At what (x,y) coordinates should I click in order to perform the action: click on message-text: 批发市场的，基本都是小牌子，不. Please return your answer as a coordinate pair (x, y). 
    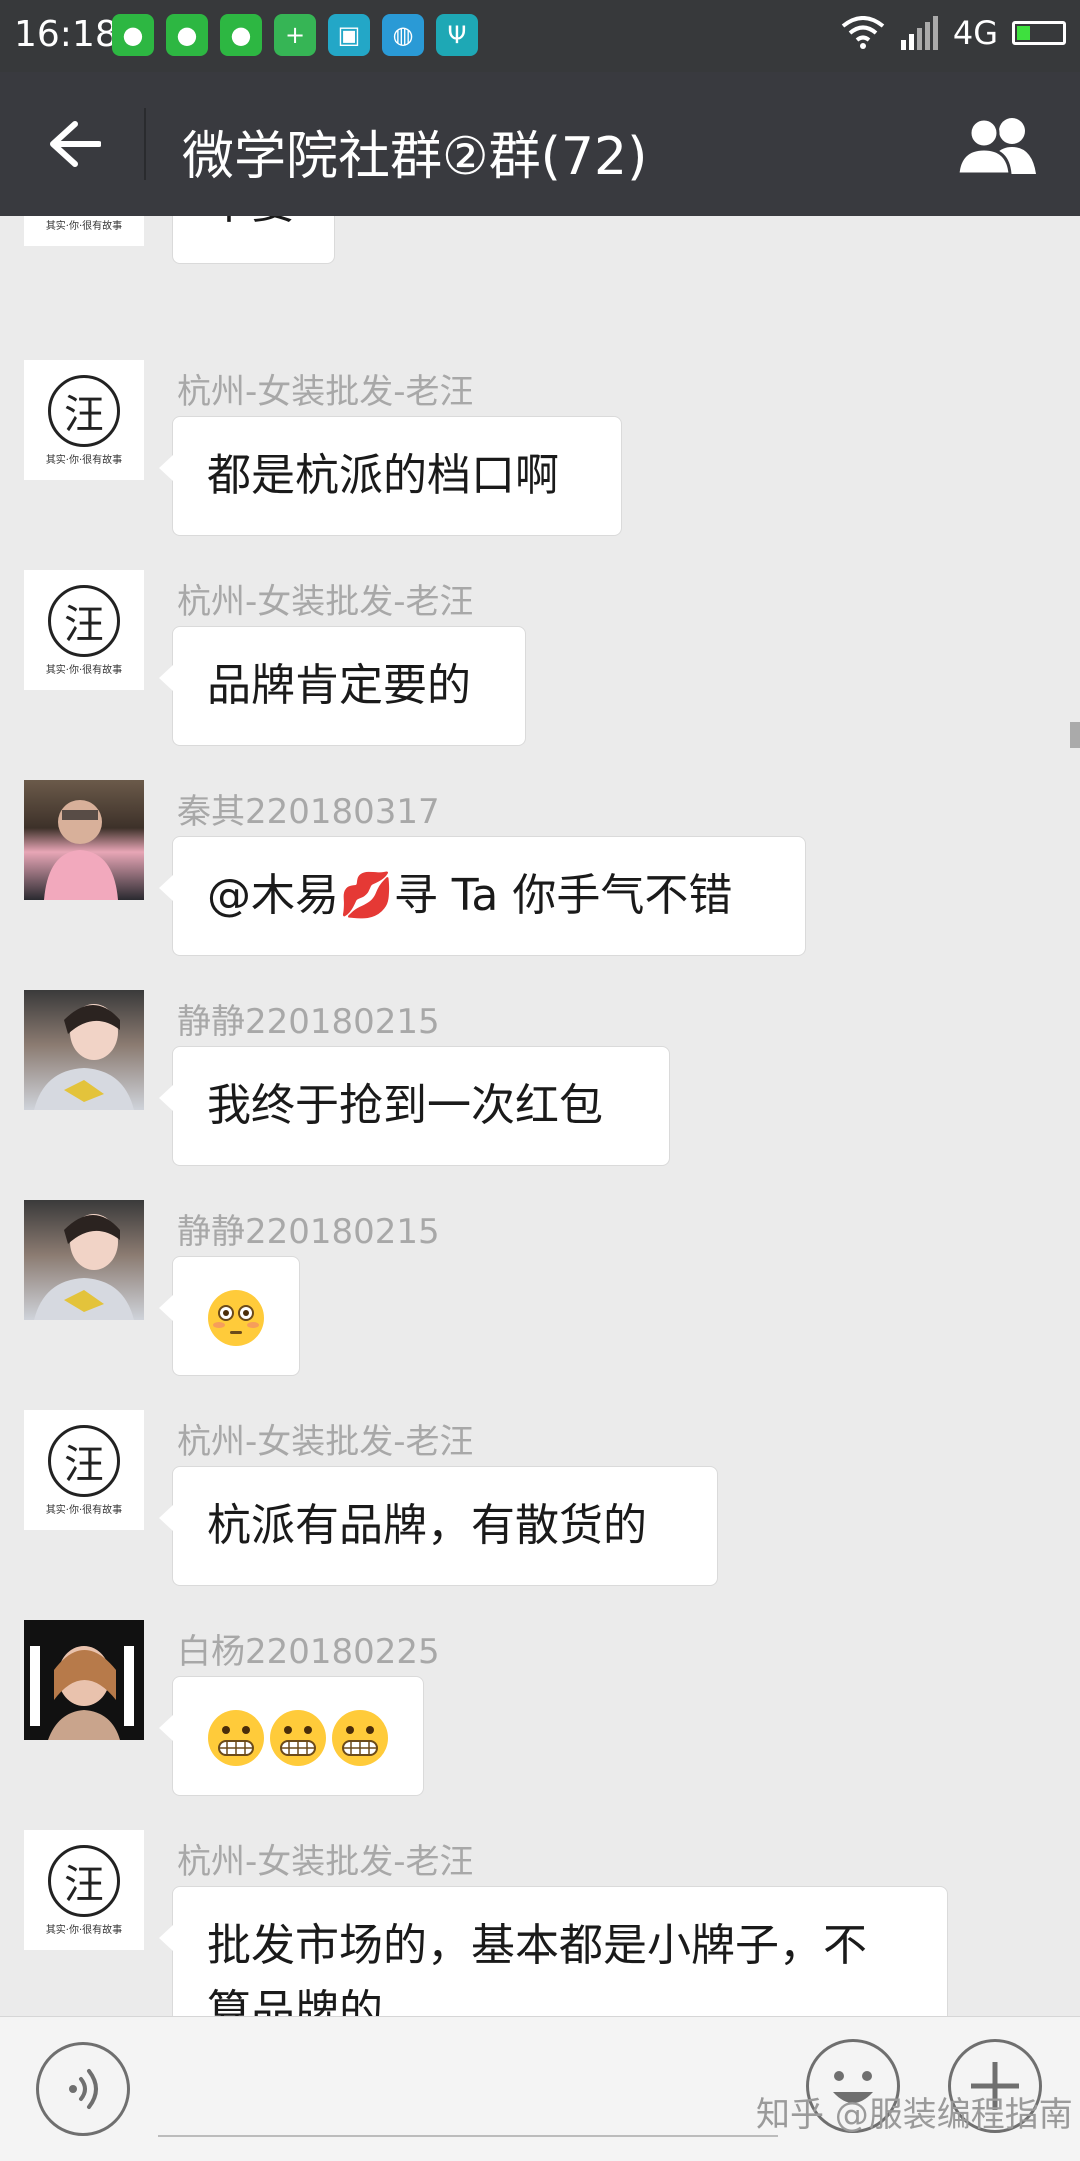
    Looking at the image, I should click on (537, 1945).